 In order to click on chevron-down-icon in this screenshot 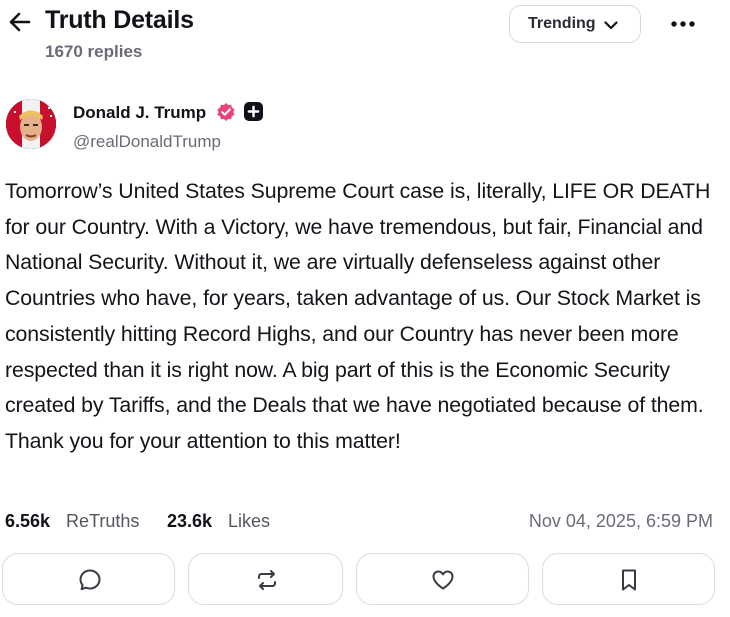, I will do `click(611, 25)`.